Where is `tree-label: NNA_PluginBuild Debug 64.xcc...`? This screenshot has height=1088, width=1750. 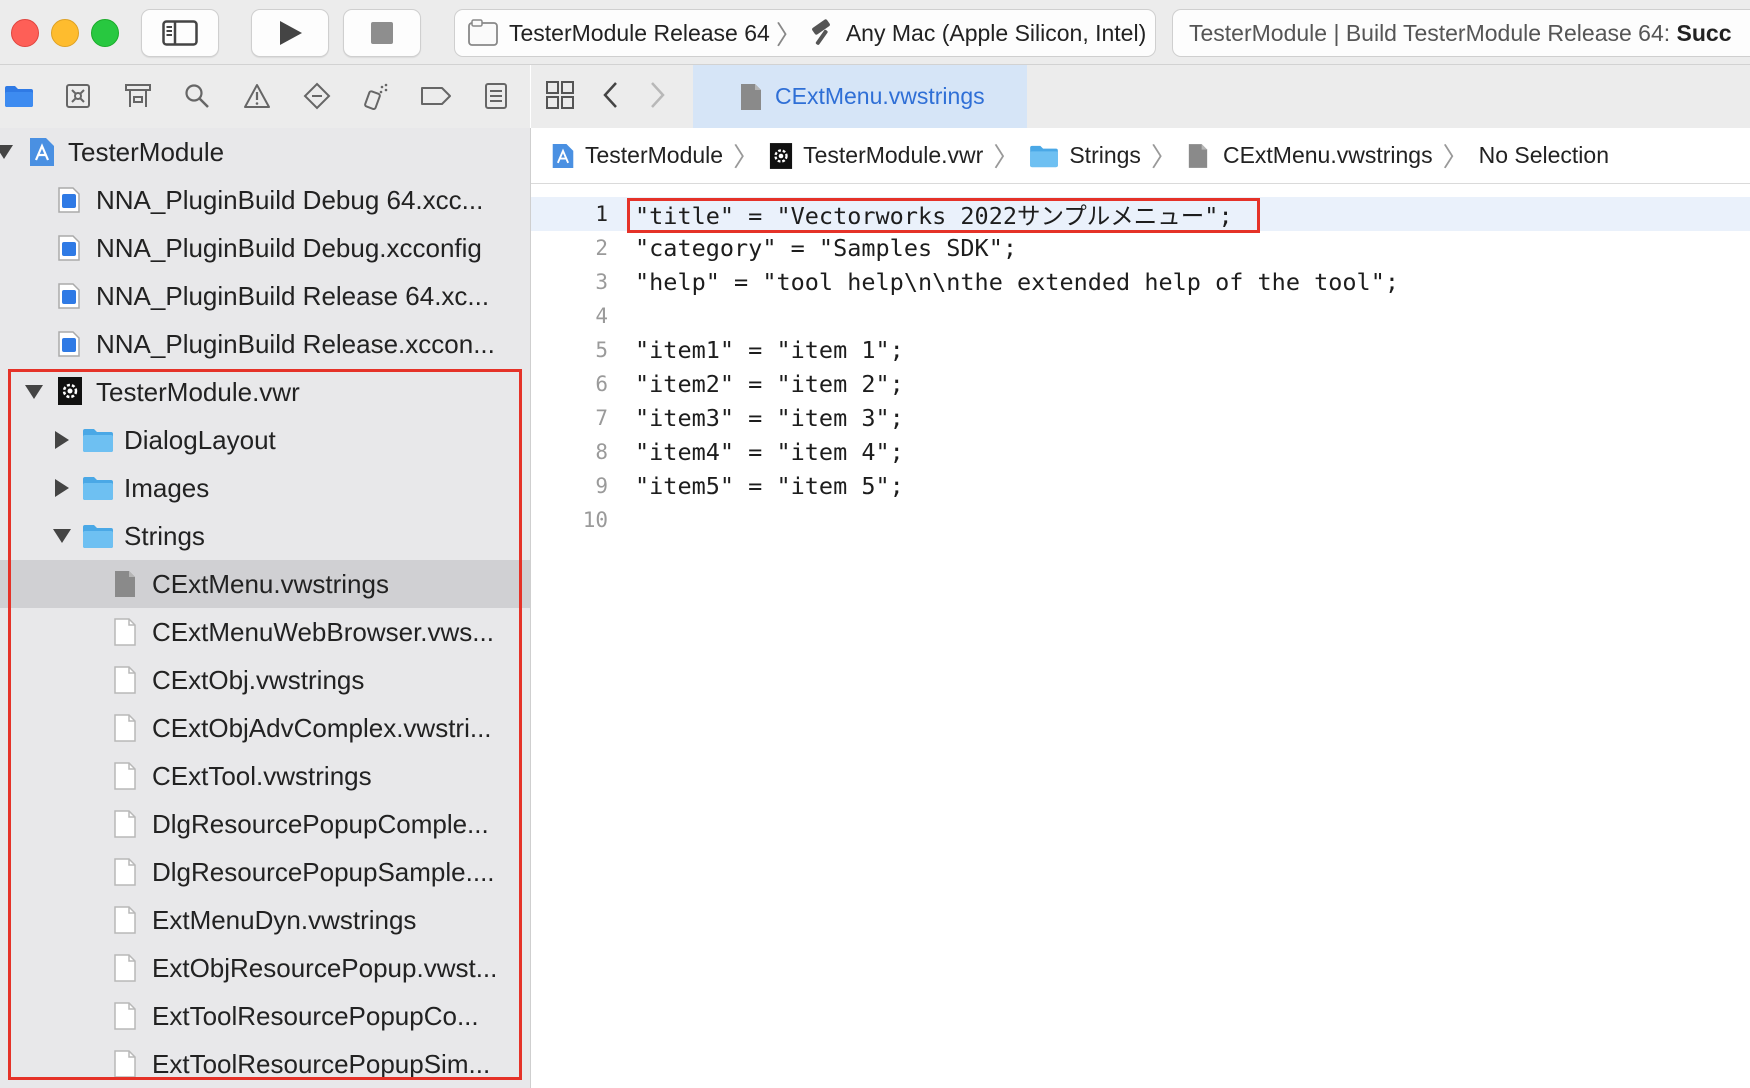 tree-label: NNA_PluginBuild Debug 64.xcc... is located at coordinates (290, 199).